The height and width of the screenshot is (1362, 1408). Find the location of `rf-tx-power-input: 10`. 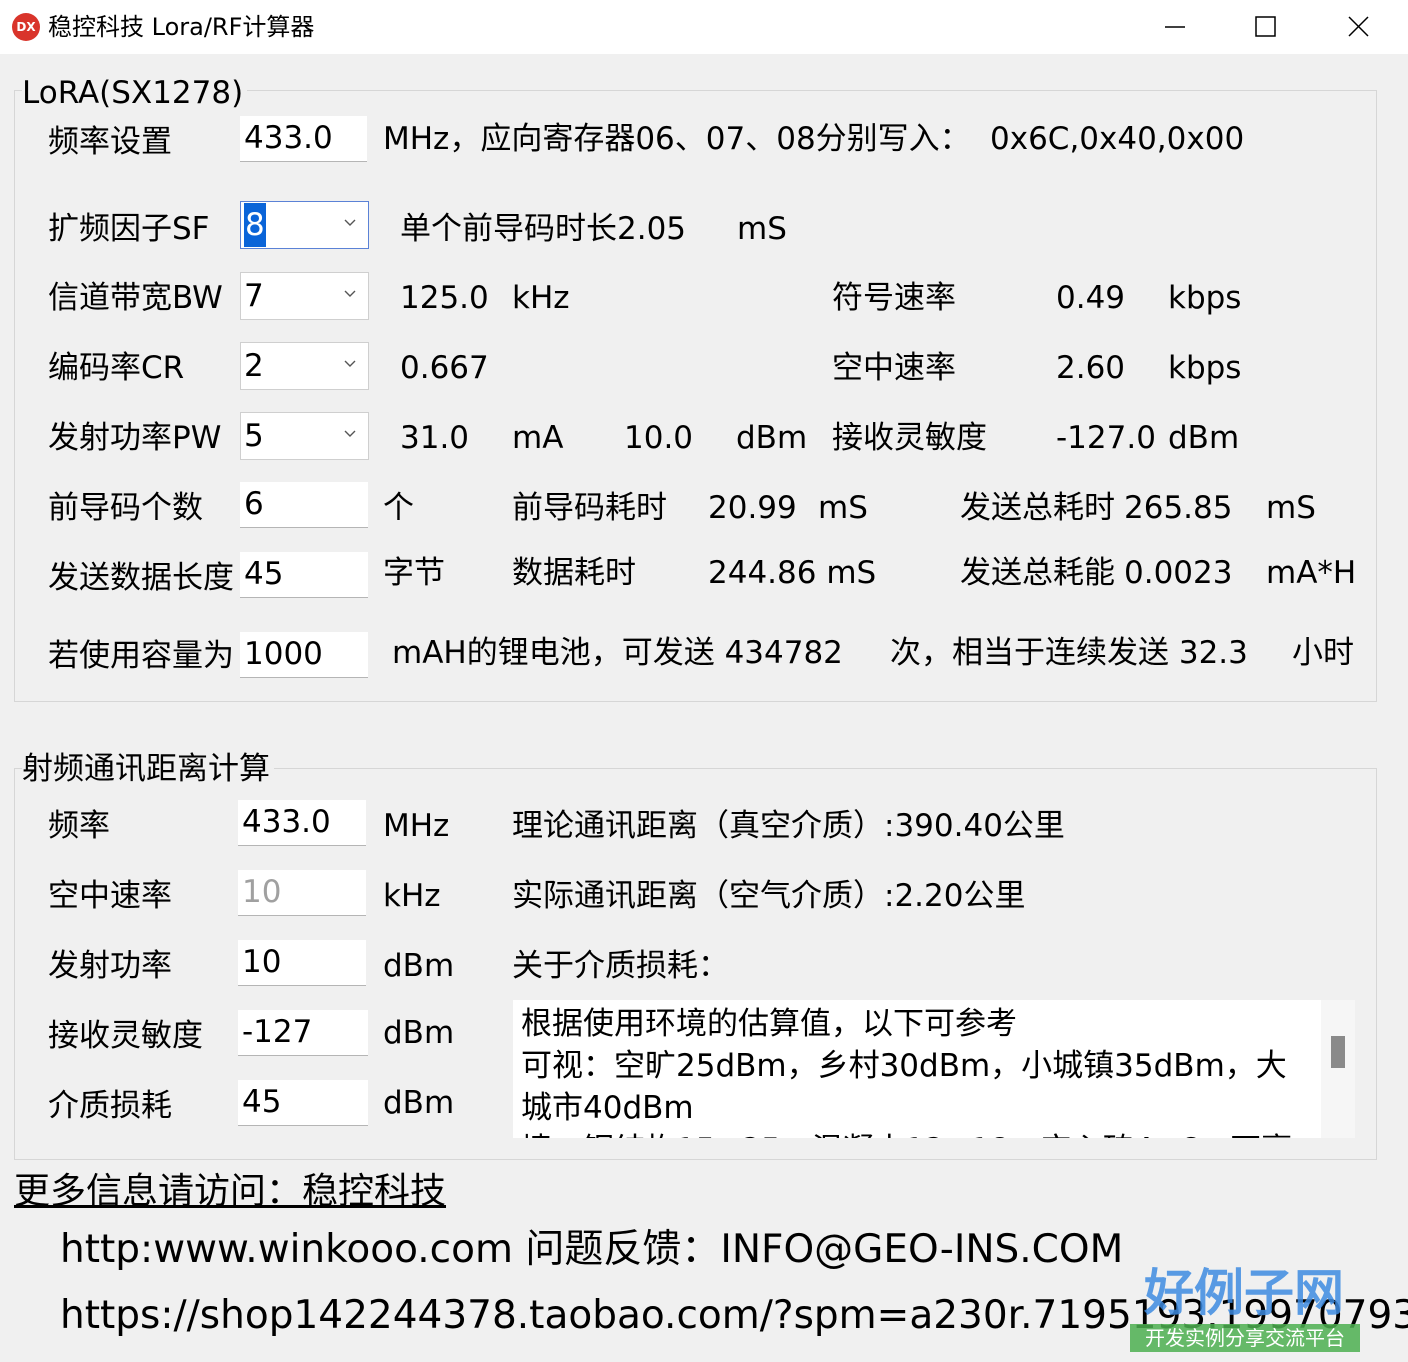

rf-tx-power-input: 10 is located at coordinates (302, 963).